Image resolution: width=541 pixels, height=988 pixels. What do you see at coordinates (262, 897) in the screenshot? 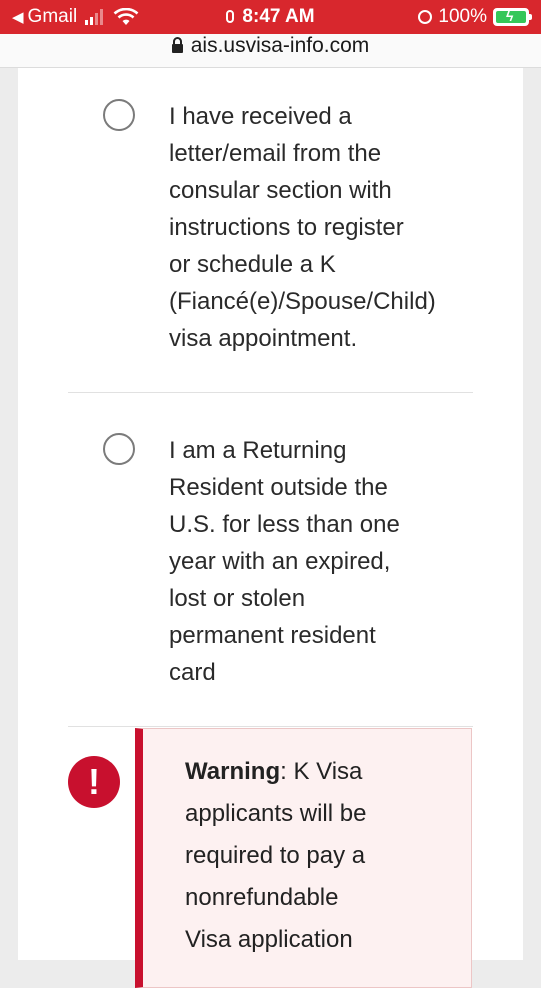
I see `warning-line: nonrefundable` at bounding box center [262, 897].